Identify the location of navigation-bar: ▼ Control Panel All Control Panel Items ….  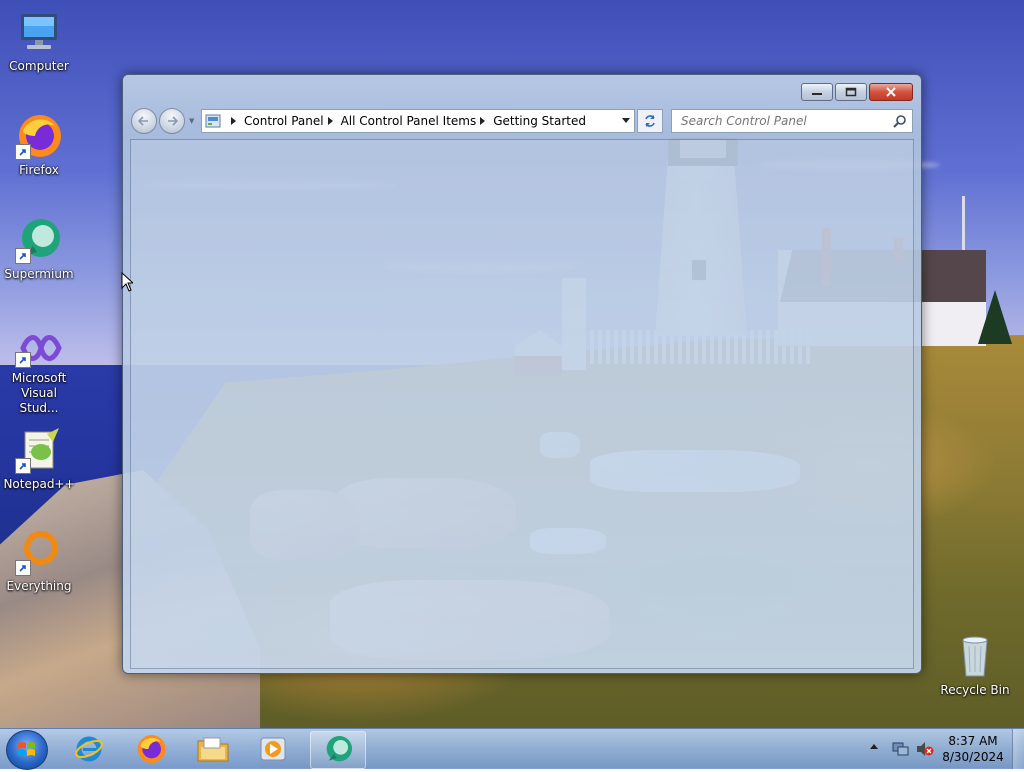
(522, 121).